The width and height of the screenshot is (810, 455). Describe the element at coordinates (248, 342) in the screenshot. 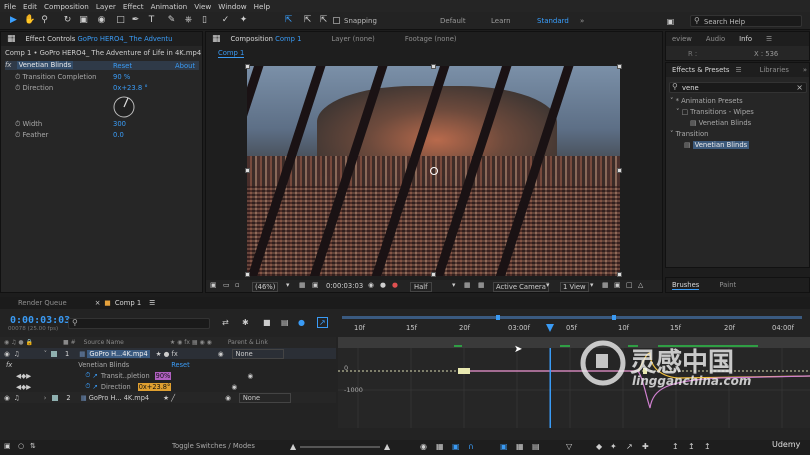

I see `parent-link-header: Parent & Link` at that location.